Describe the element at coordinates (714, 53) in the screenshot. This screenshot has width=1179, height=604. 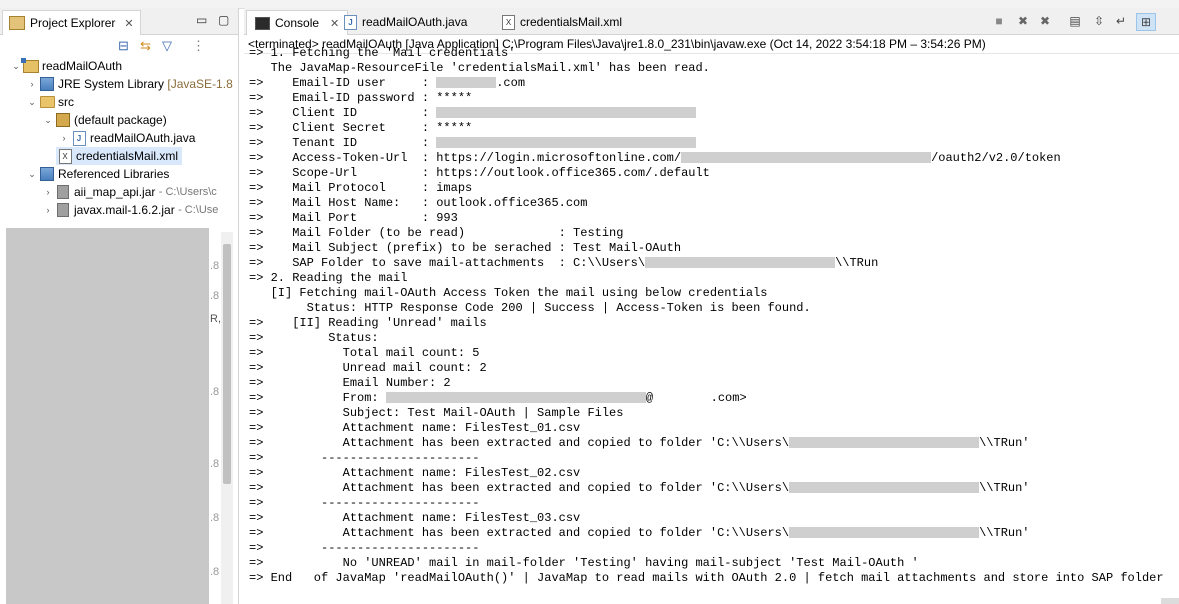
I see `console-line: => 1. Fetching the 'Mail credentials'` at that location.